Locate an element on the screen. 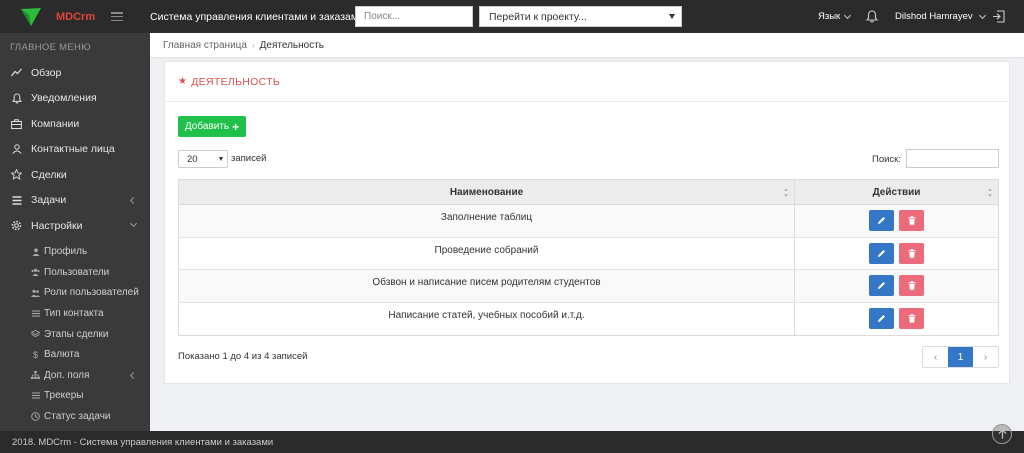 The image size is (1024, 453). logo-icon is located at coordinates (31, 16).